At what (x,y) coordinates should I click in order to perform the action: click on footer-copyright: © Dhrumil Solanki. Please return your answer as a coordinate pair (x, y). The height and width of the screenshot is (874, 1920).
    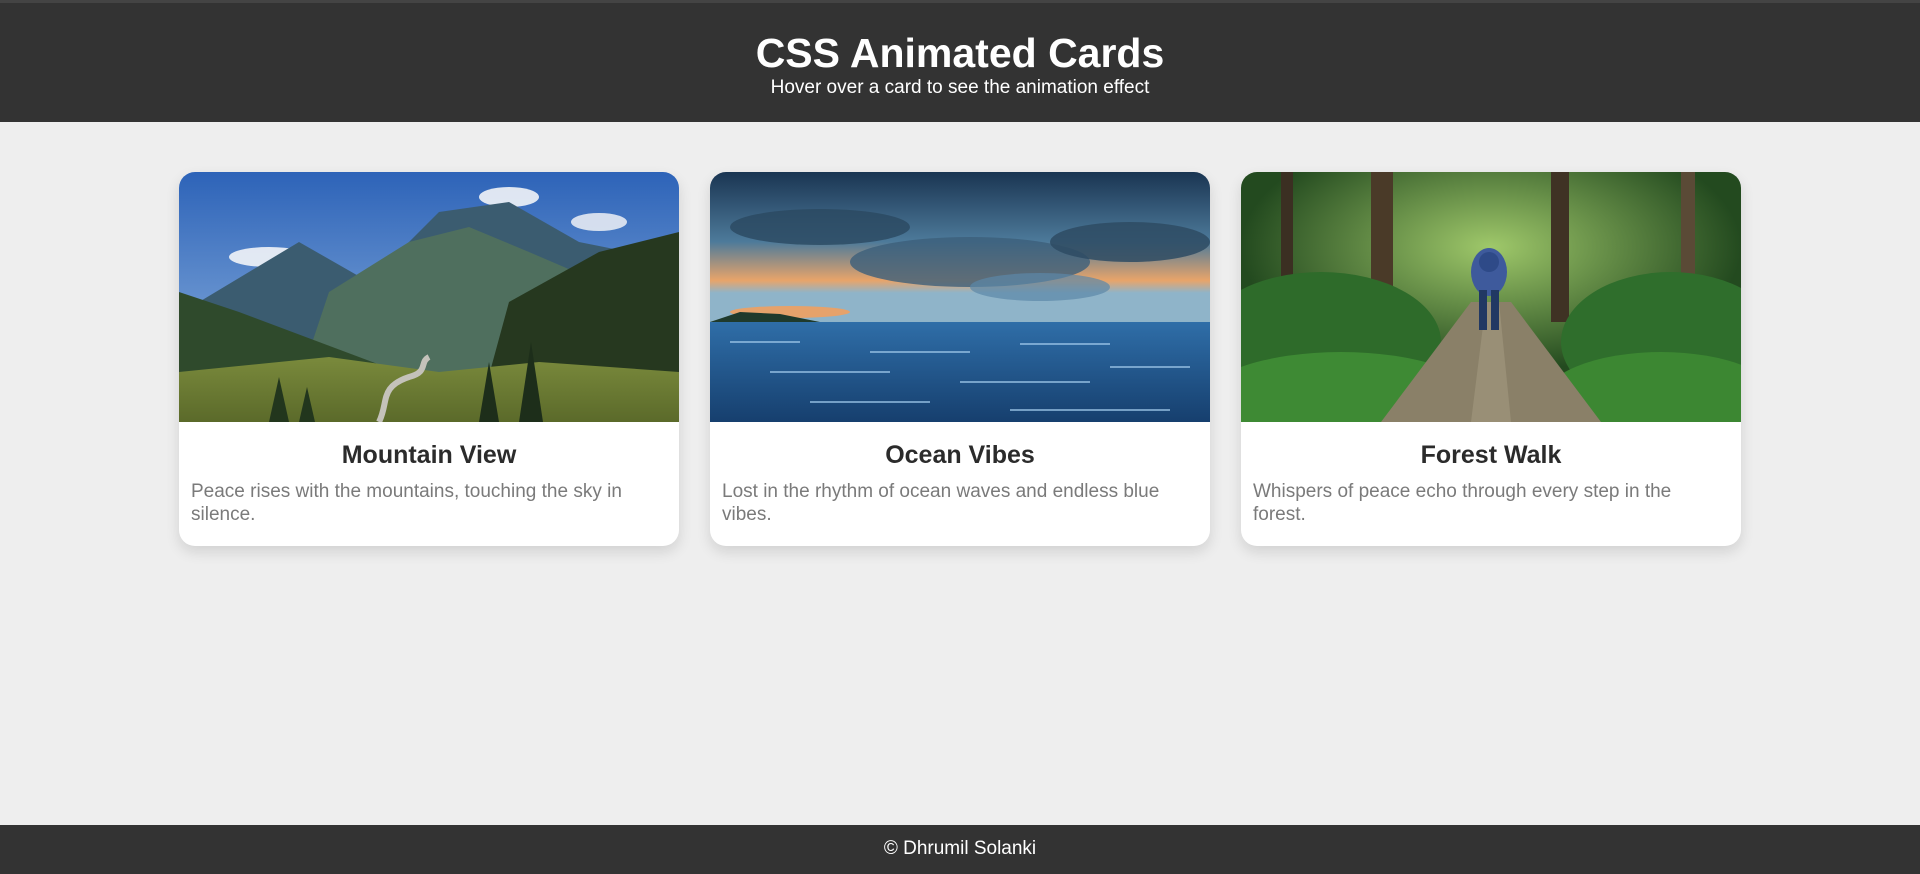
    Looking at the image, I should click on (960, 848).